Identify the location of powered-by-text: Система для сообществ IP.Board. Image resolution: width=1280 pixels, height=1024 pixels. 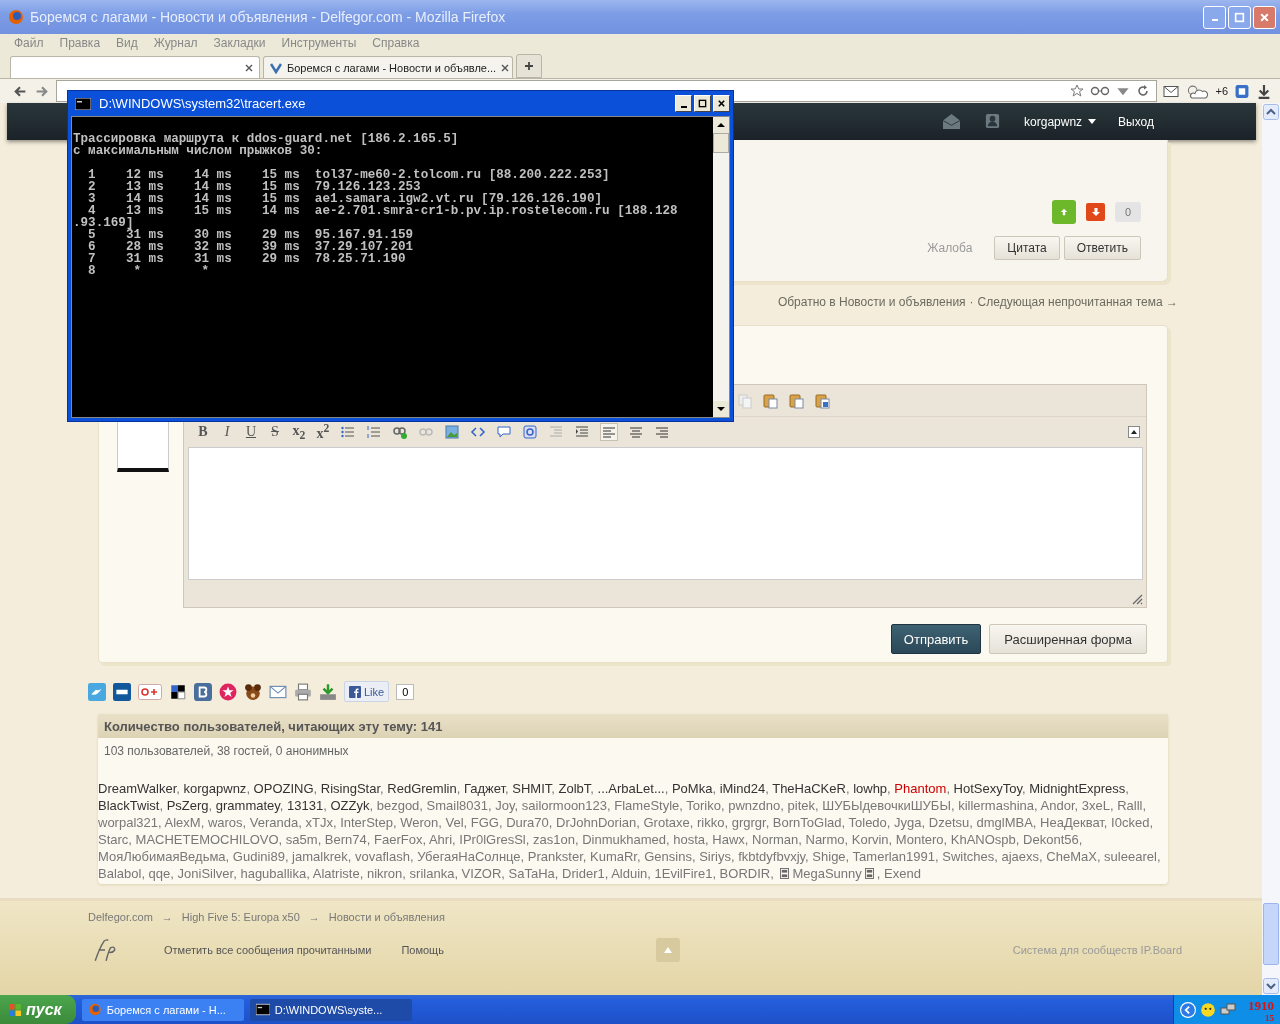
(1097, 950).